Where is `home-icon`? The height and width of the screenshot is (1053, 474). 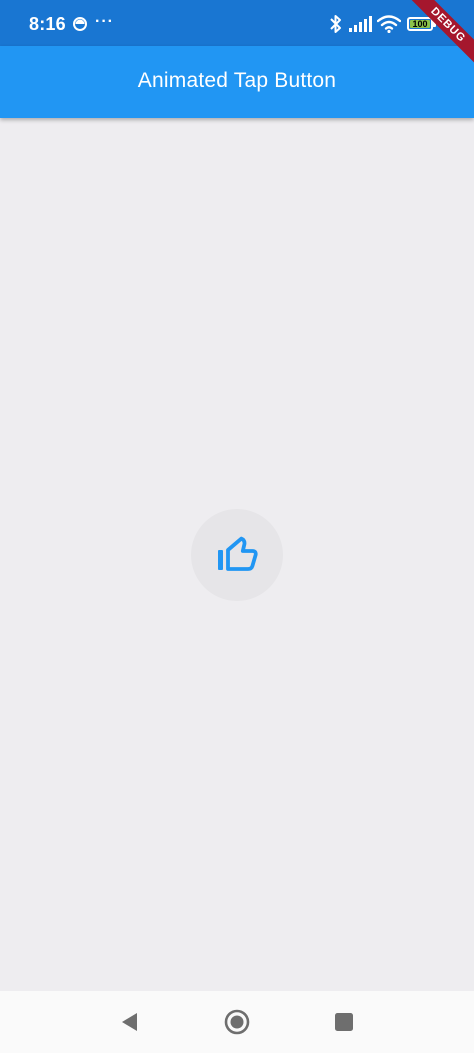
home-icon is located at coordinates (237, 1022).